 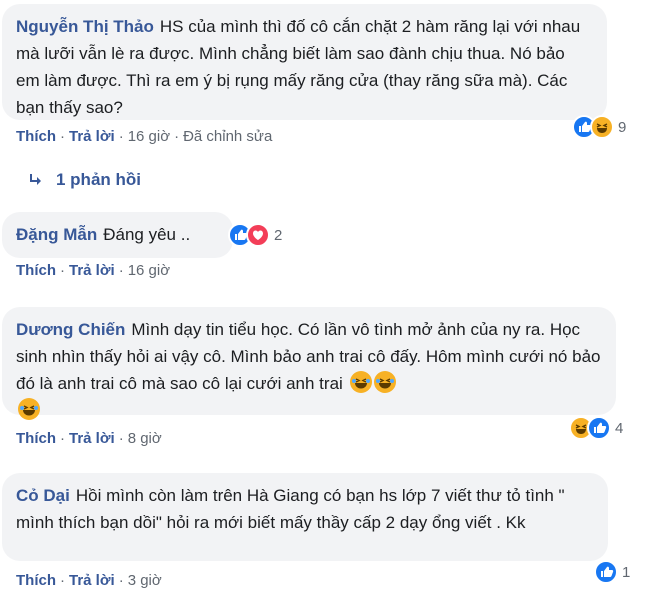 What do you see at coordinates (145, 580) in the screenshot?
I see `timestamp: 3 giờ` at bounding box center [145, 580].